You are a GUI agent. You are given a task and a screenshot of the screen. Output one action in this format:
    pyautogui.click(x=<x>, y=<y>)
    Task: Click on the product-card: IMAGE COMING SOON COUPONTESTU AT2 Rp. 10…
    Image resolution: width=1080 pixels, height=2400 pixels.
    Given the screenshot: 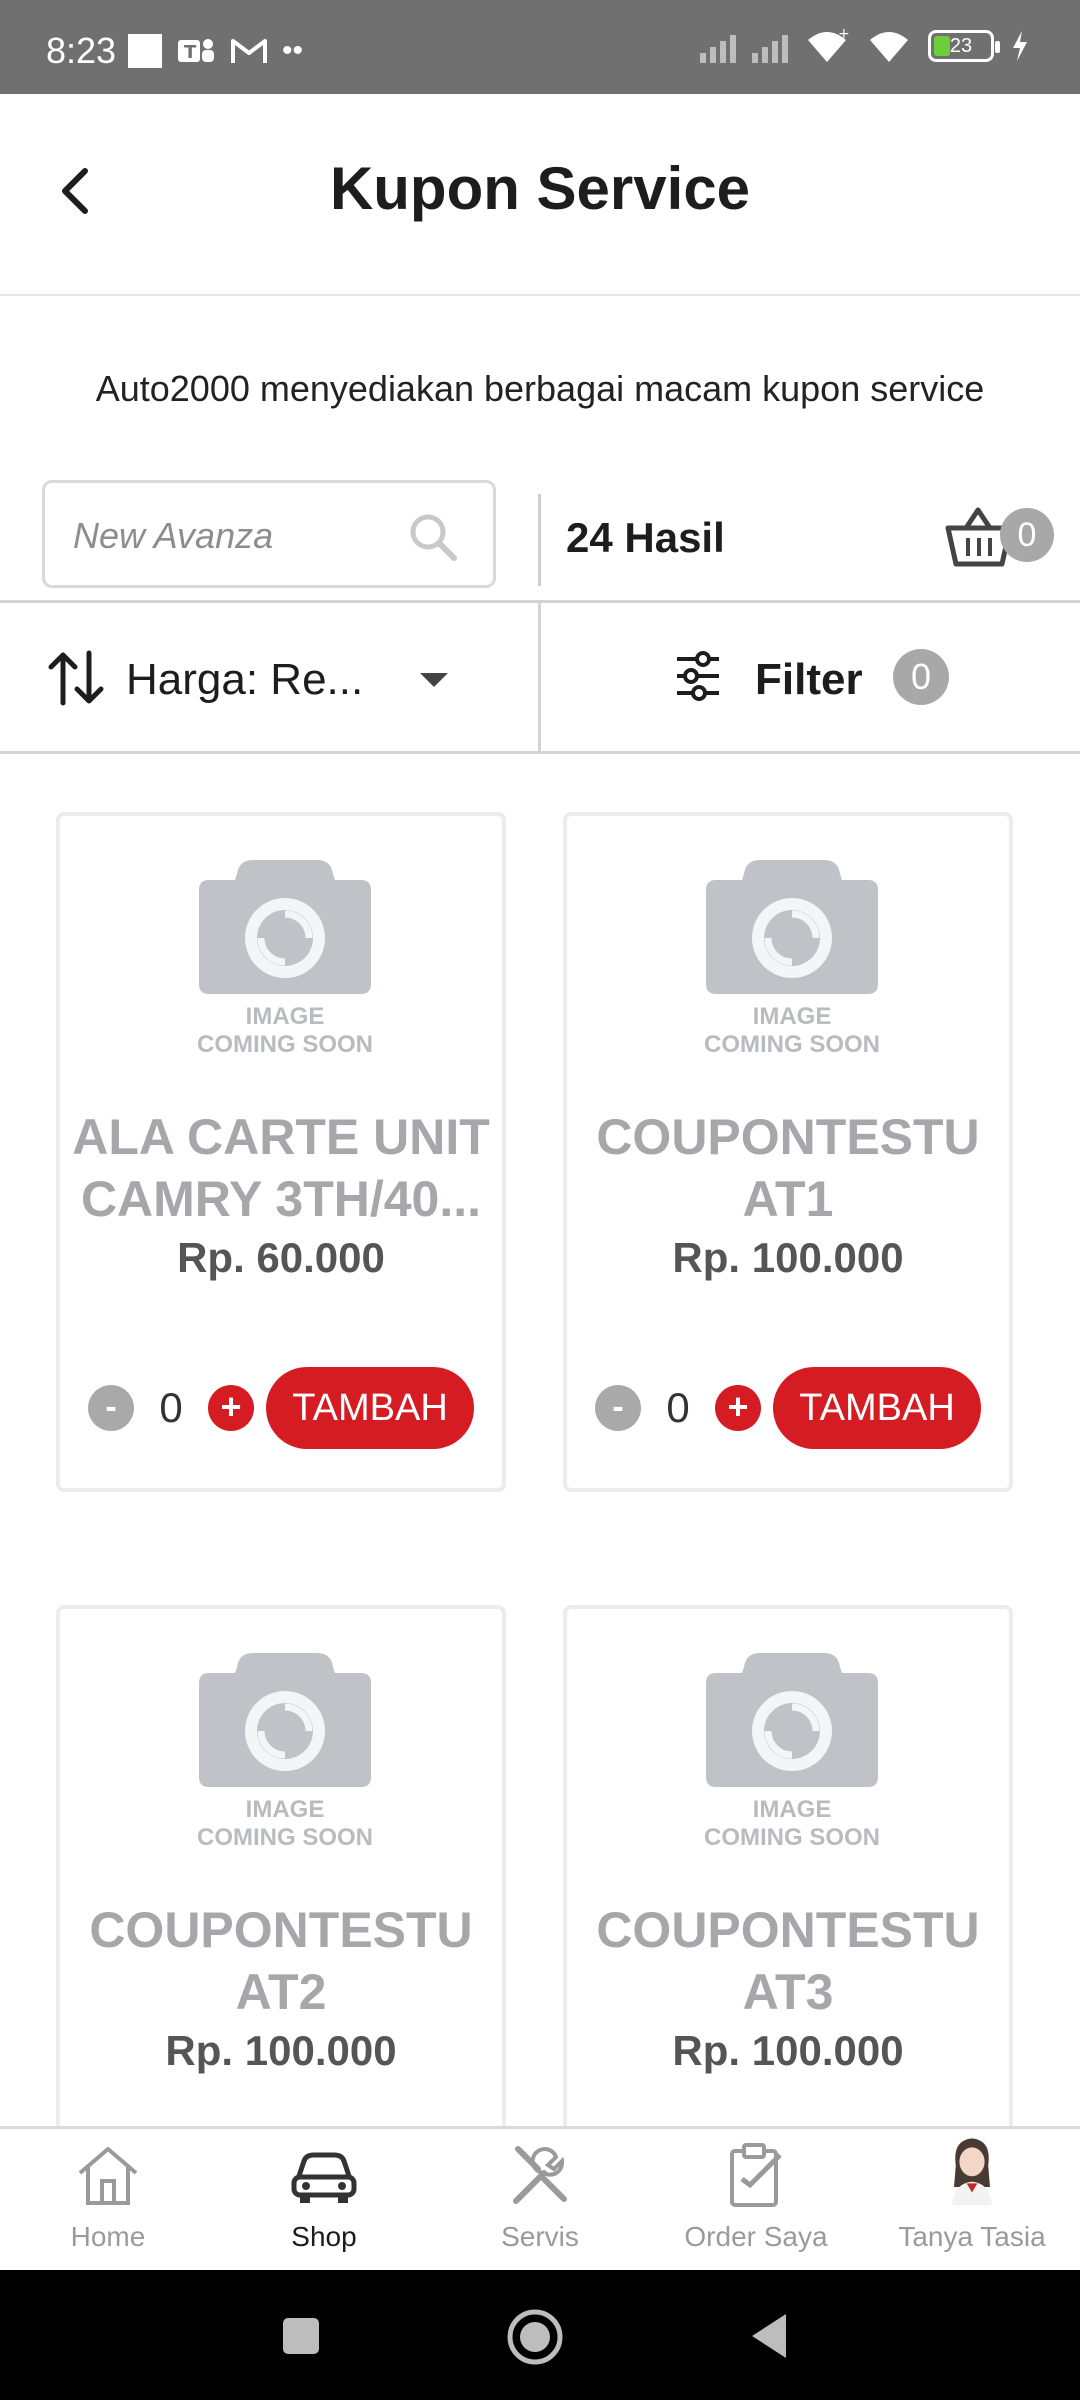 What is the action you would take?
    pyautogui.click(x=281, y=1923)
    